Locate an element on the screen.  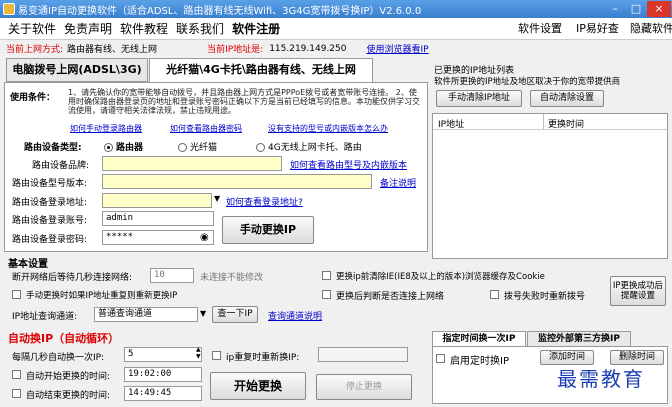
end-time-checkbox is located at coordinates (16, 393).